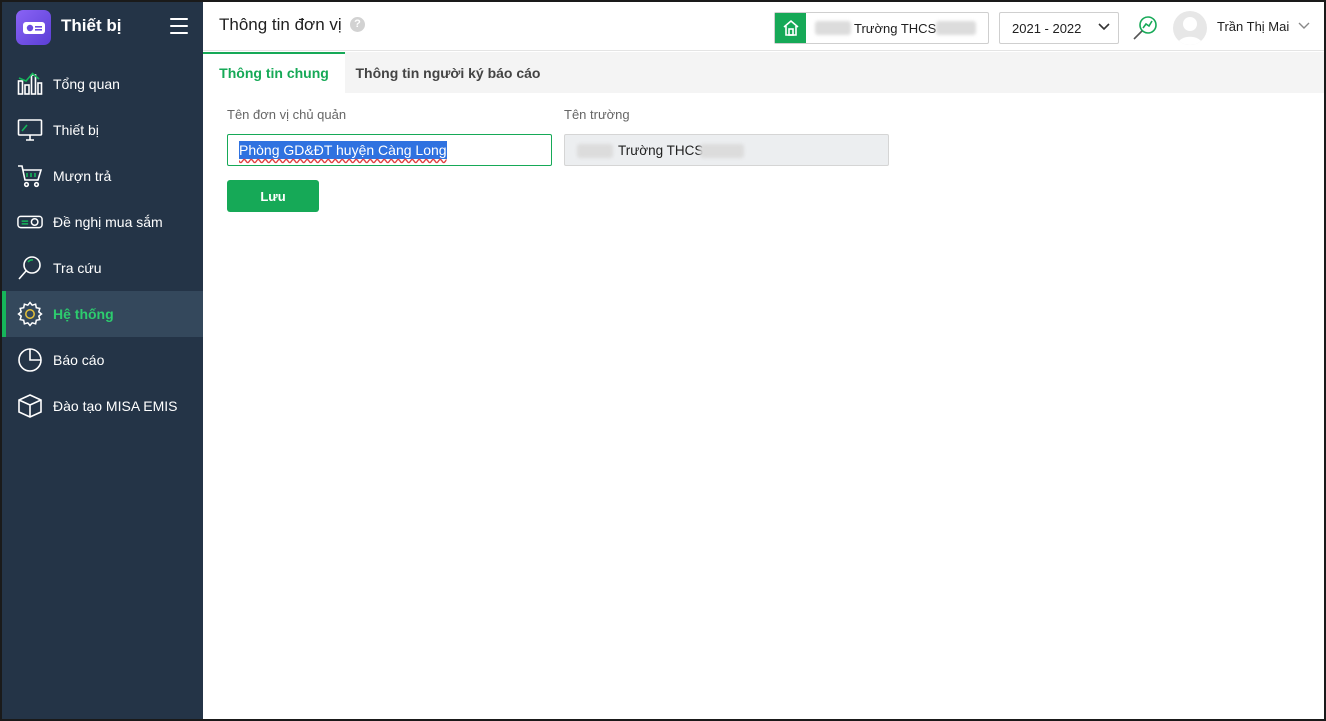 The width and height of the screenshot is (1326, 721). Describe the element at coordinates (91, 25) in the screenshot. I see `app-title: Thiết bị` at that location.